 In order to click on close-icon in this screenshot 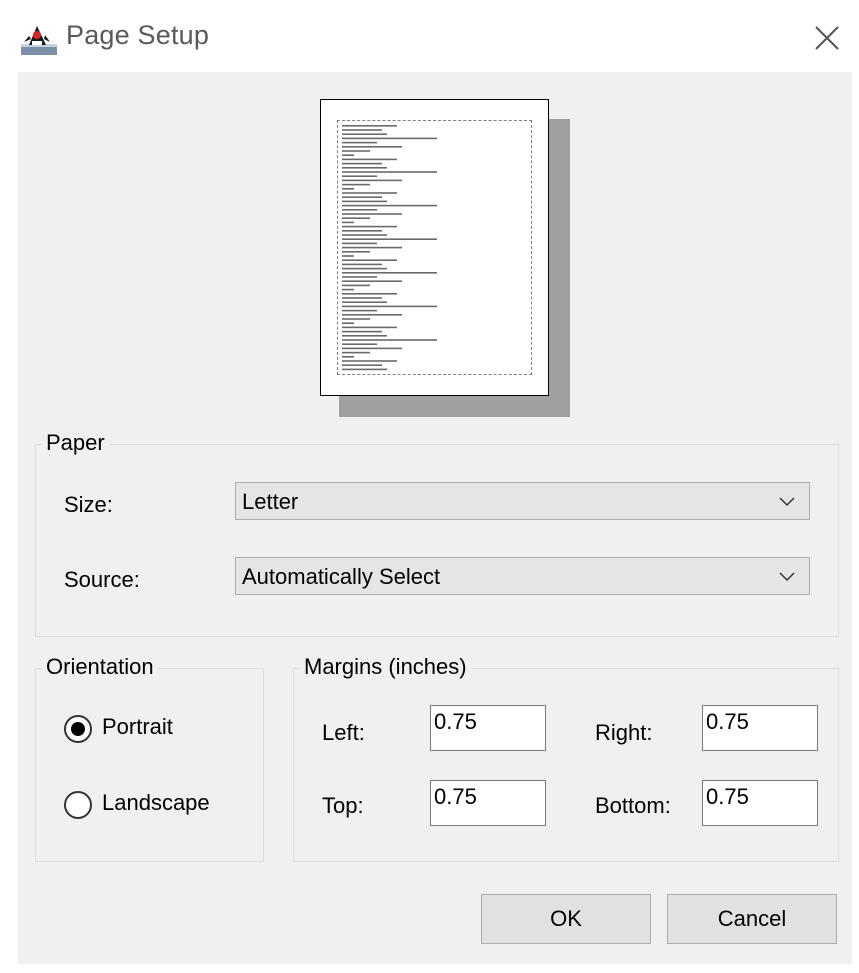, I will do `click(827, 38)`.